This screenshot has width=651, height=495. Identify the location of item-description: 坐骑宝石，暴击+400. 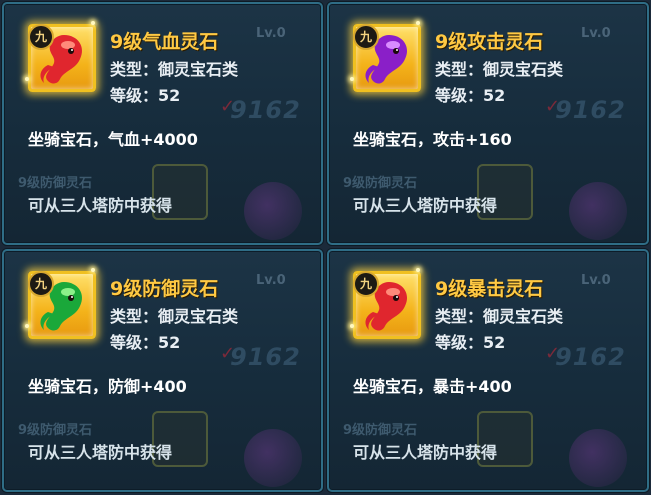
(432, 386).